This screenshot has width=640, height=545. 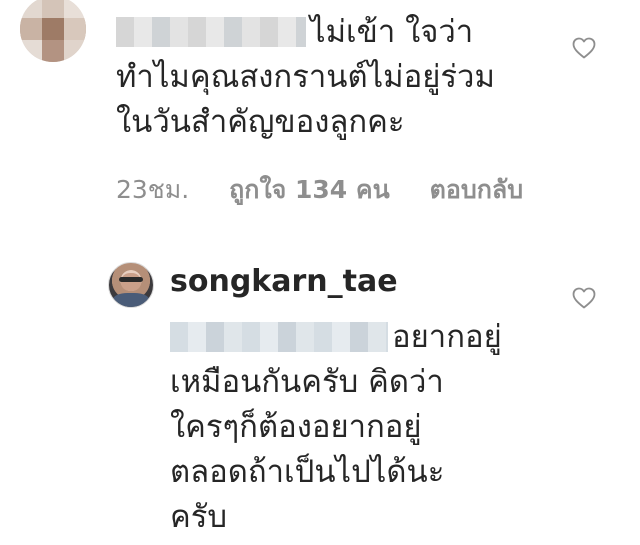 I want to click on comment-line: ครับ, so click(x=199, y=517).